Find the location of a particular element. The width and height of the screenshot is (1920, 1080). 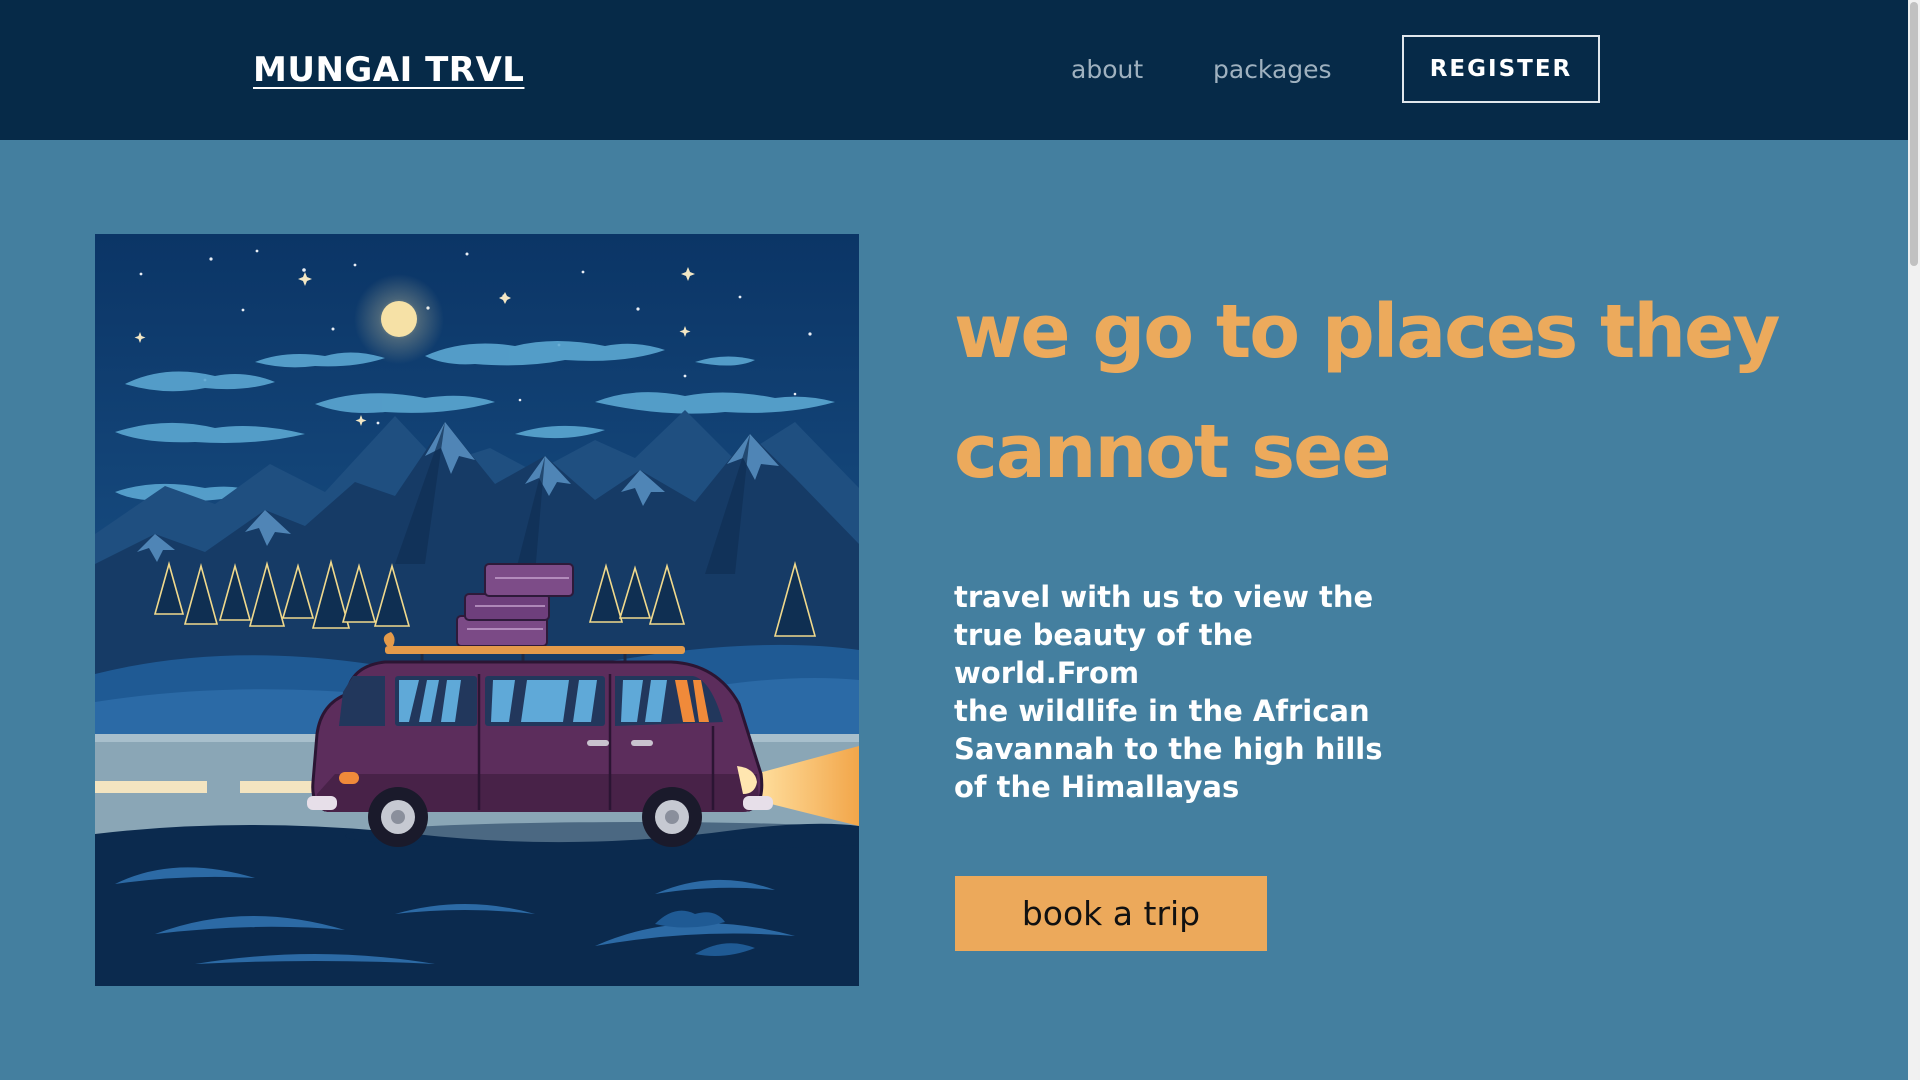

nav-link-packages: packages is located at coordinates (1272, 69).